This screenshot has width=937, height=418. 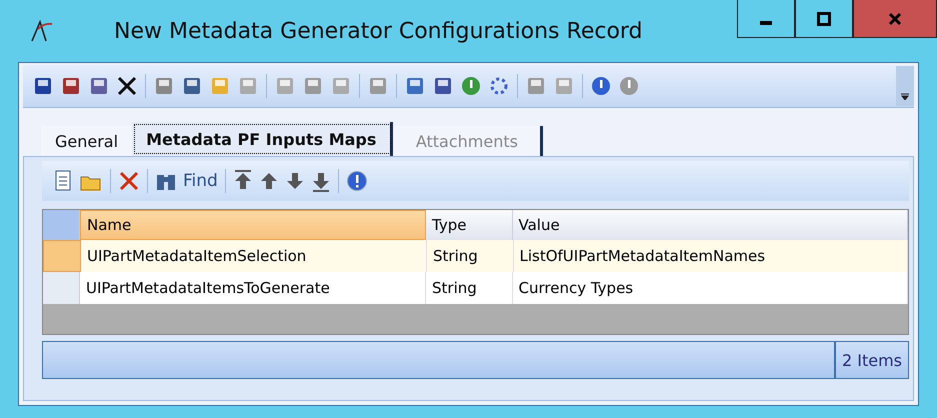 What do you see at coordinates (469, 288) in the screenshot?
I see `table-cell: String` at bounding box center [469, 288].